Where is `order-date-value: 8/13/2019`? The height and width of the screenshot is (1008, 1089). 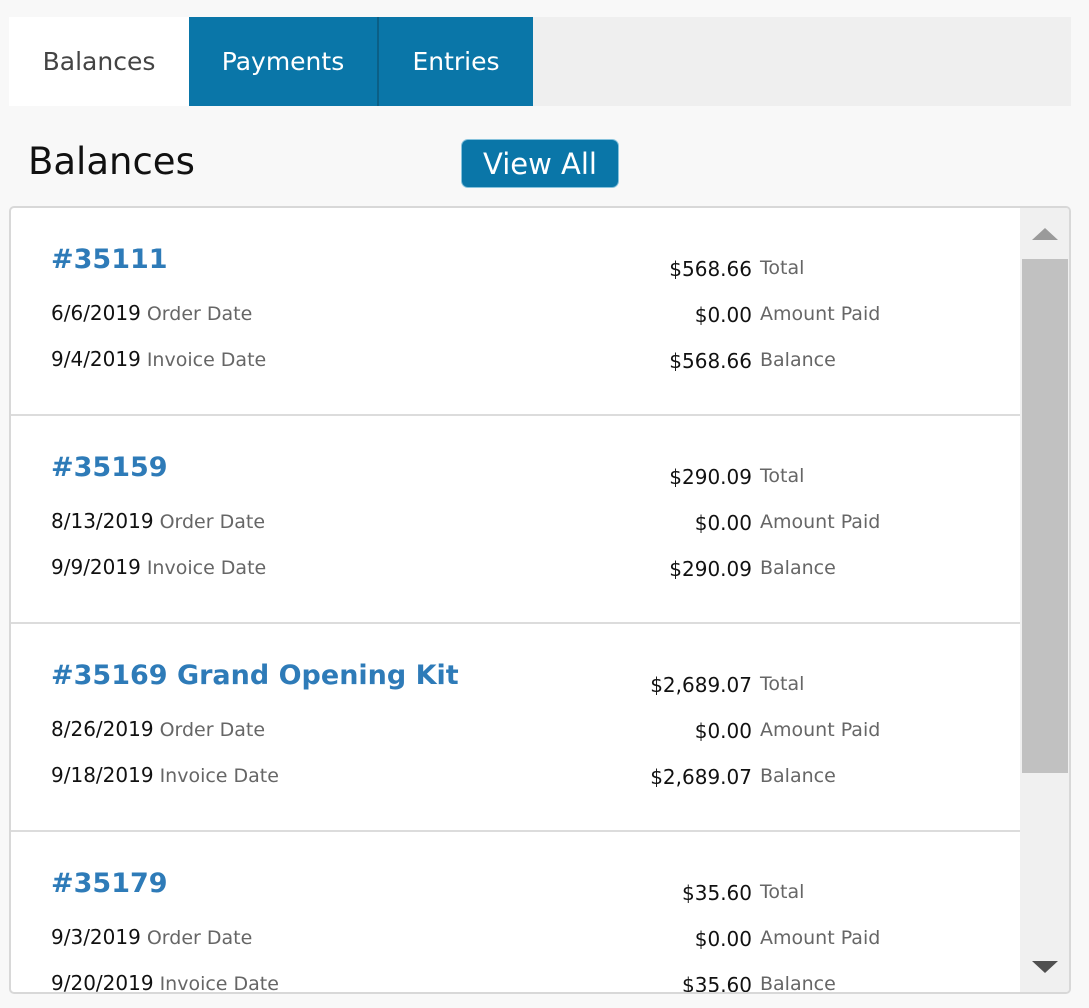
order-date-value: 8/13/2019 is located at coordinates (102, 521).